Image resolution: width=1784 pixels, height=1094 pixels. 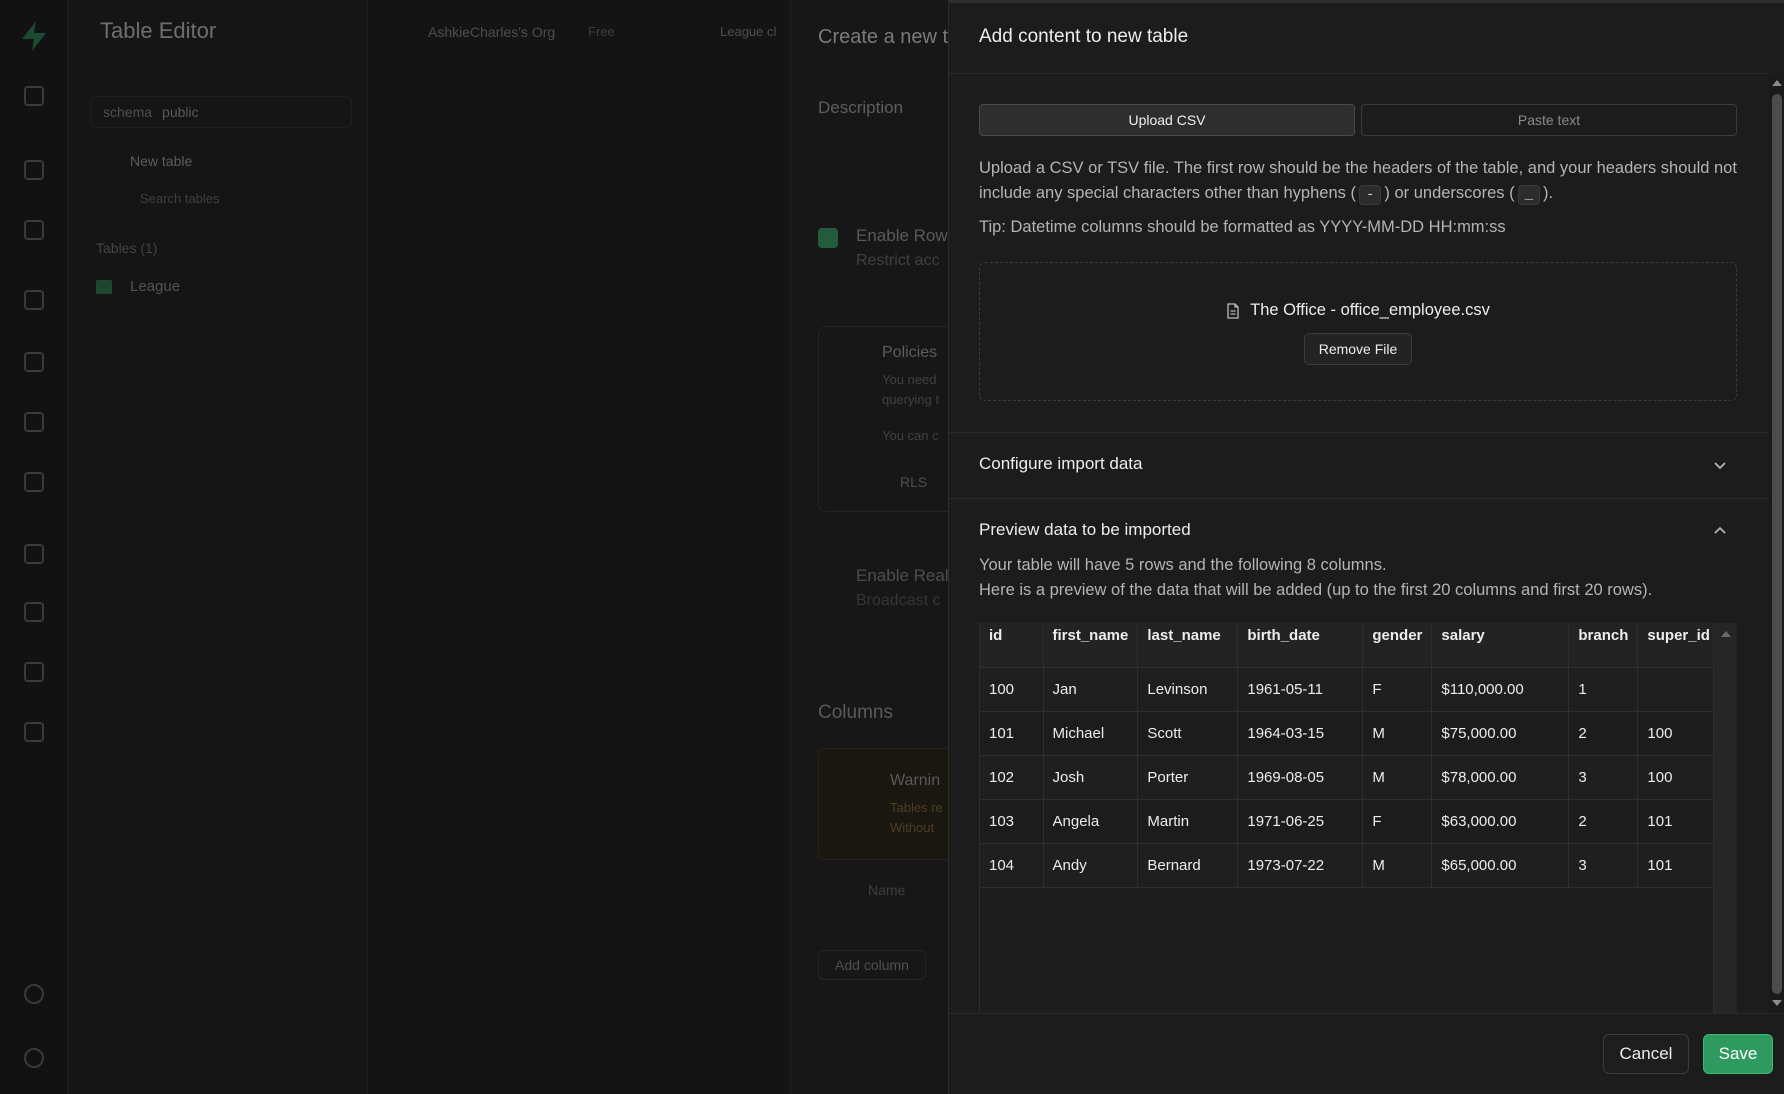 What do you see at coordinates (158, 30) in the screenshot?
I see `app-title: Table Editor` at bounding box center [158, 30].